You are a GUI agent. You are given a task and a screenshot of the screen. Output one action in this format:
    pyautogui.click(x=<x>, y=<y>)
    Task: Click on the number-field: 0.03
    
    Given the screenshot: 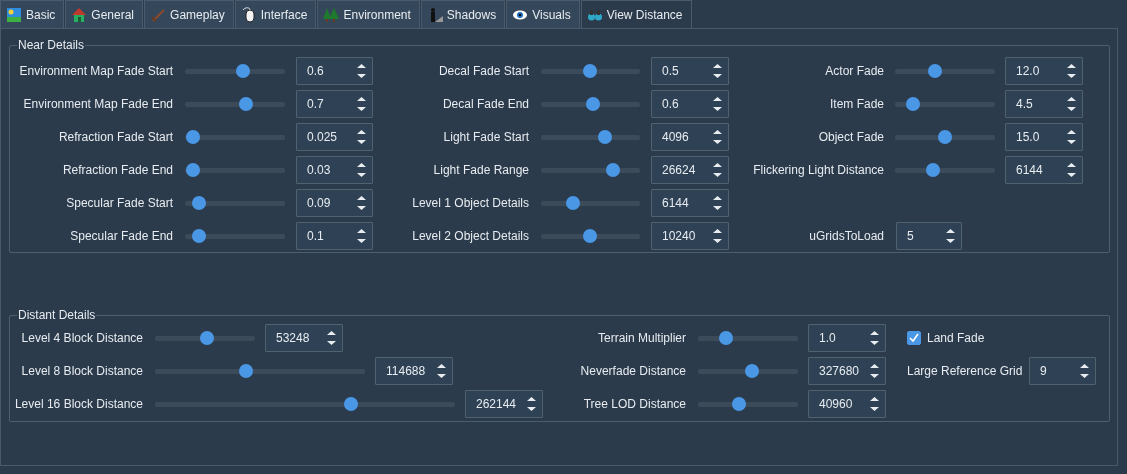 What is the action you would take?
    pyautogui.click(x=334, y=170)
    